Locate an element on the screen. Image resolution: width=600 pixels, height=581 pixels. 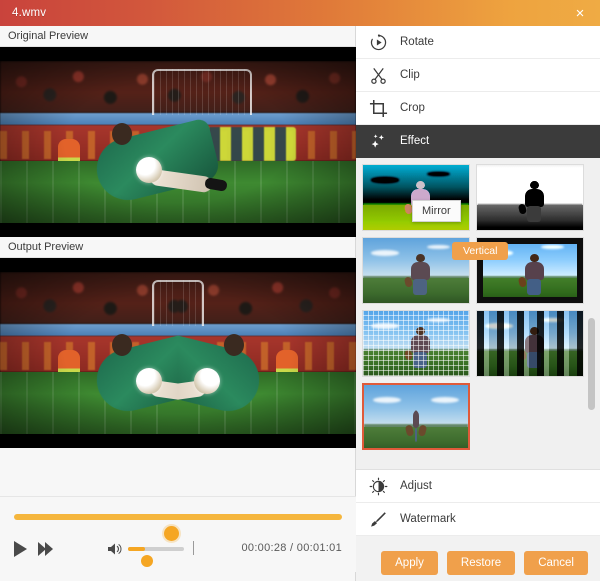
dialog-button-row: Apply Restore Cancel is located at coordinates (478, 563).